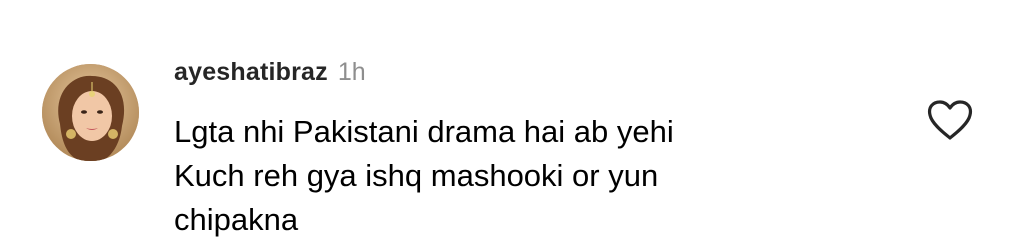 This screenshot has height=249, width=1024. Describe the element at coordinates (236, 219) in the screenshot. I see `comment-text-line: chipakna` at that location.